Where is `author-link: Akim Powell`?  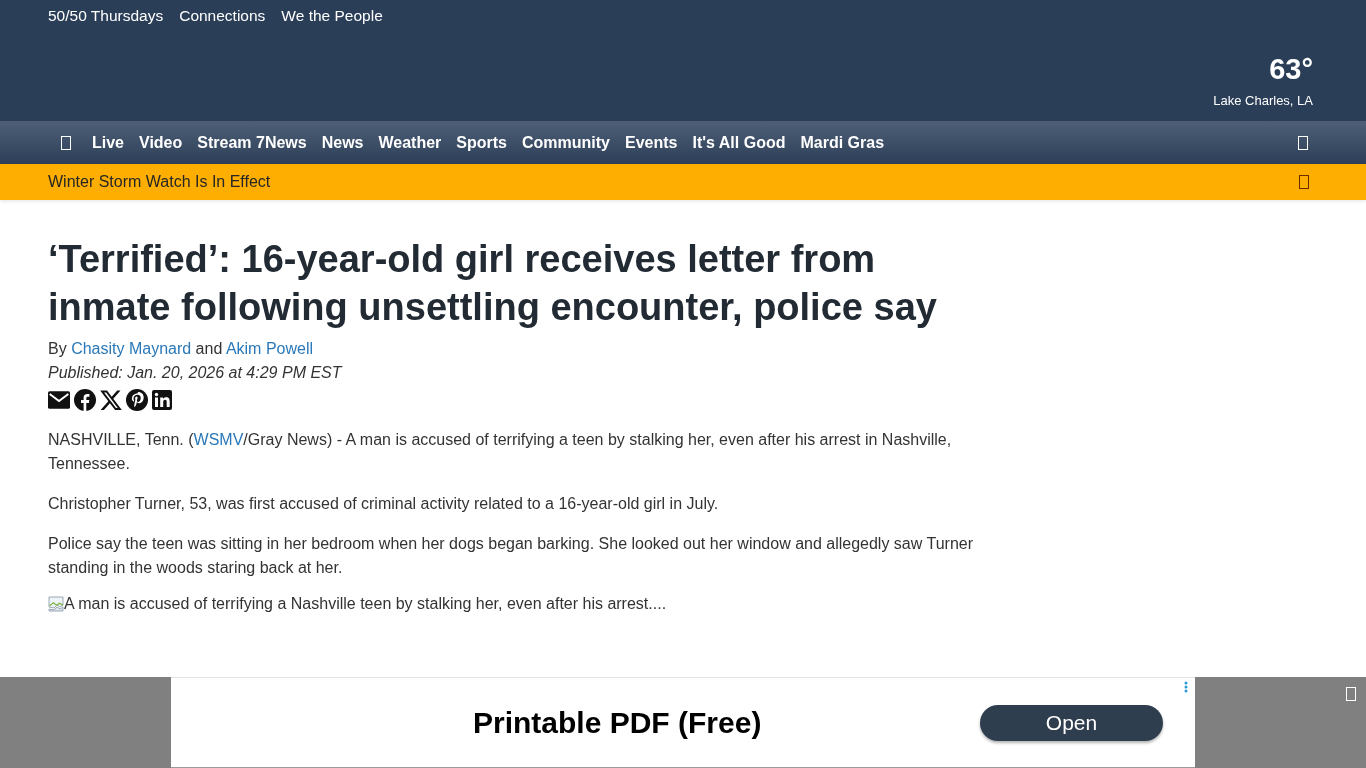
author-link: Akim Powell is located at coordinates (269, 348).